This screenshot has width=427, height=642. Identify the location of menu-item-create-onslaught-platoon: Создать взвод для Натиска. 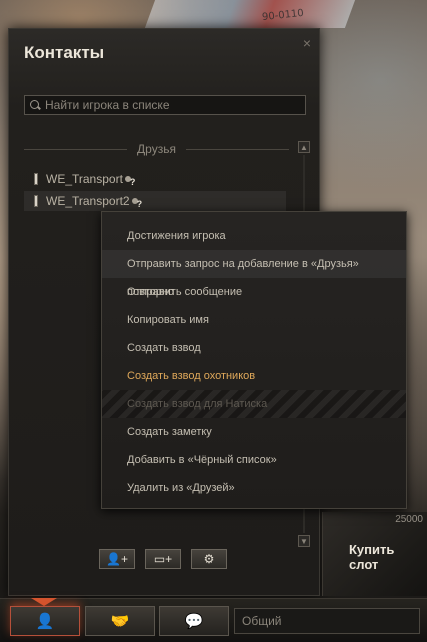
(254, 404).